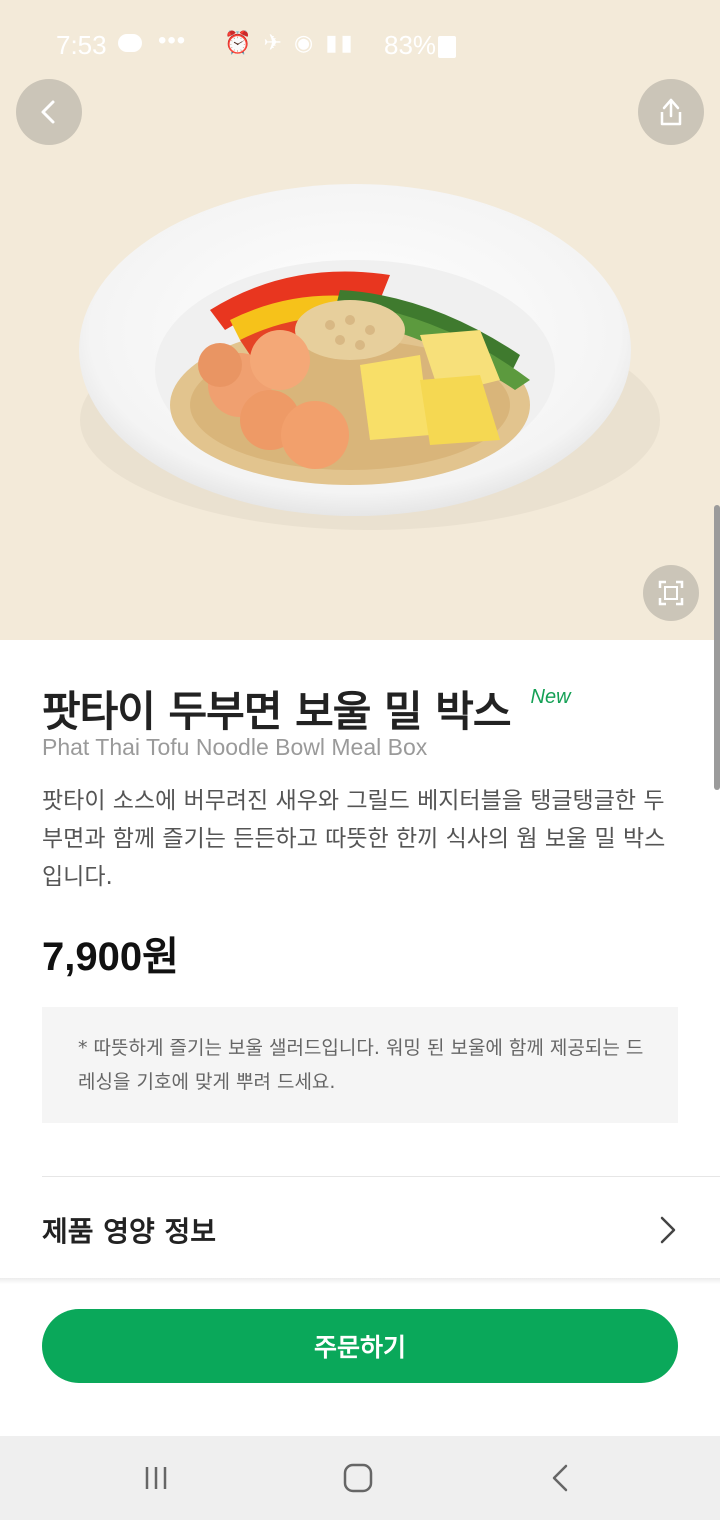 This screenshot has height=1520, width=720. I want to click on status-bar: 7:53 ••• ⏰ ✈ ◉ ▮▮ 83%, so click(360, 44).